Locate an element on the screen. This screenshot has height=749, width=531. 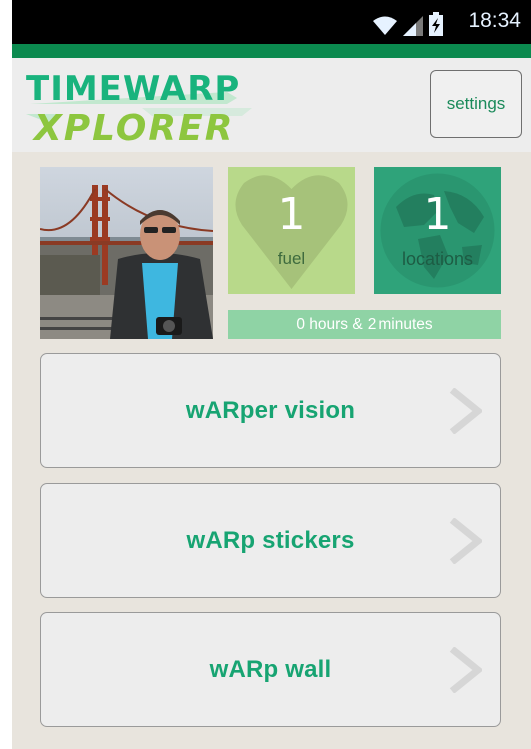
logo-line2: XPLORER is located at coordinates (133, 128).